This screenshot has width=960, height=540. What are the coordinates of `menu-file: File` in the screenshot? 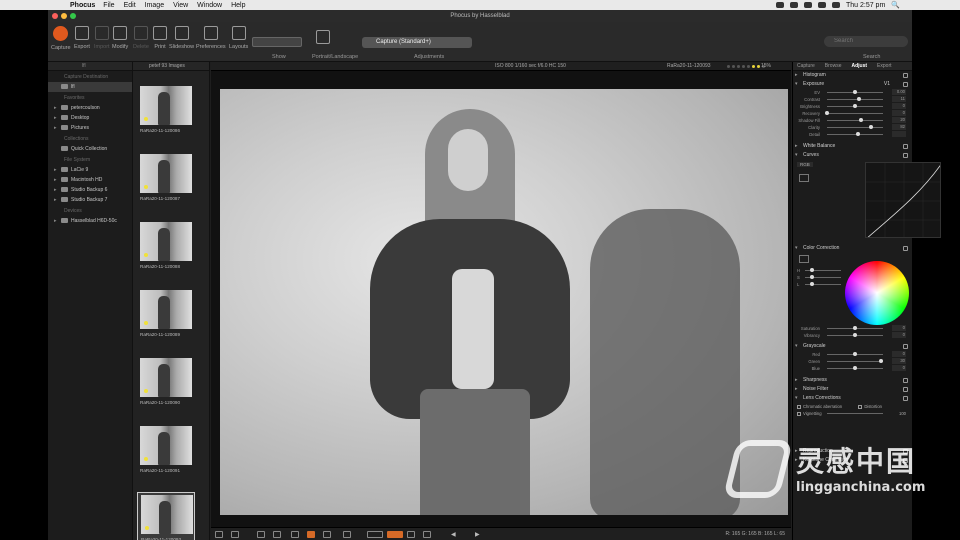 It's located at (108, 5).